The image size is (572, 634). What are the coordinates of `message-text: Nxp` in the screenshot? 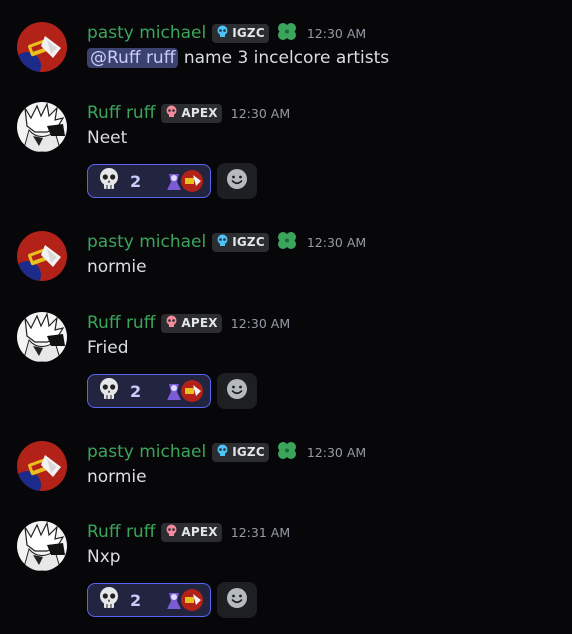 It's located at (104, 557).